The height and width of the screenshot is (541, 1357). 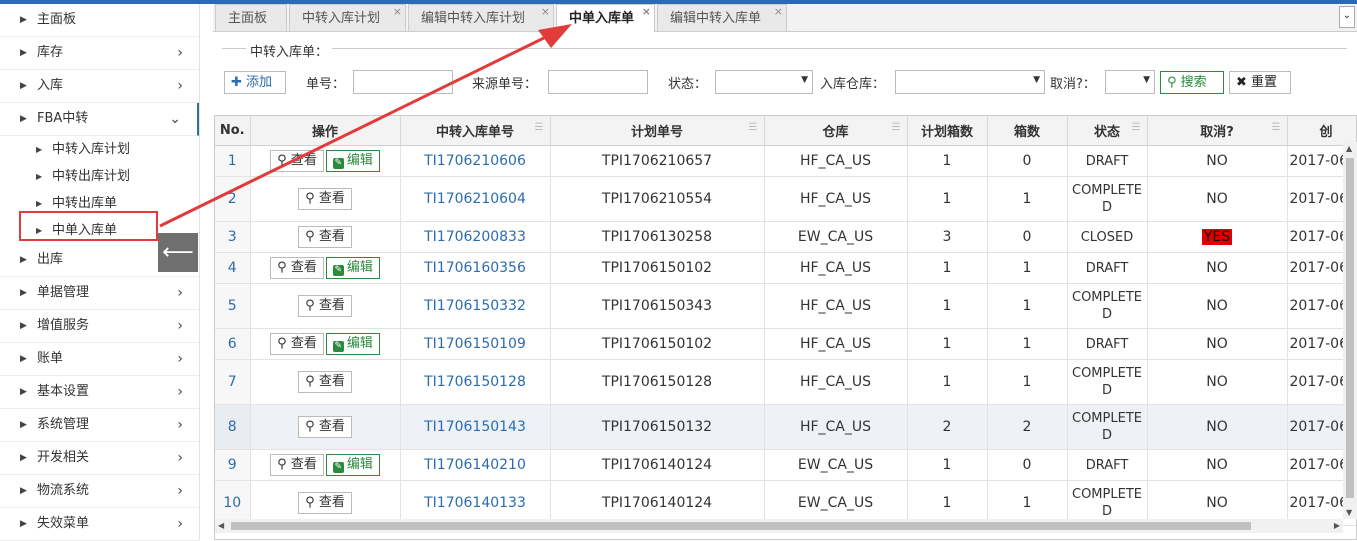 I want to click on inbound-order-link: TI1706200833, so click(x=475, y=237).